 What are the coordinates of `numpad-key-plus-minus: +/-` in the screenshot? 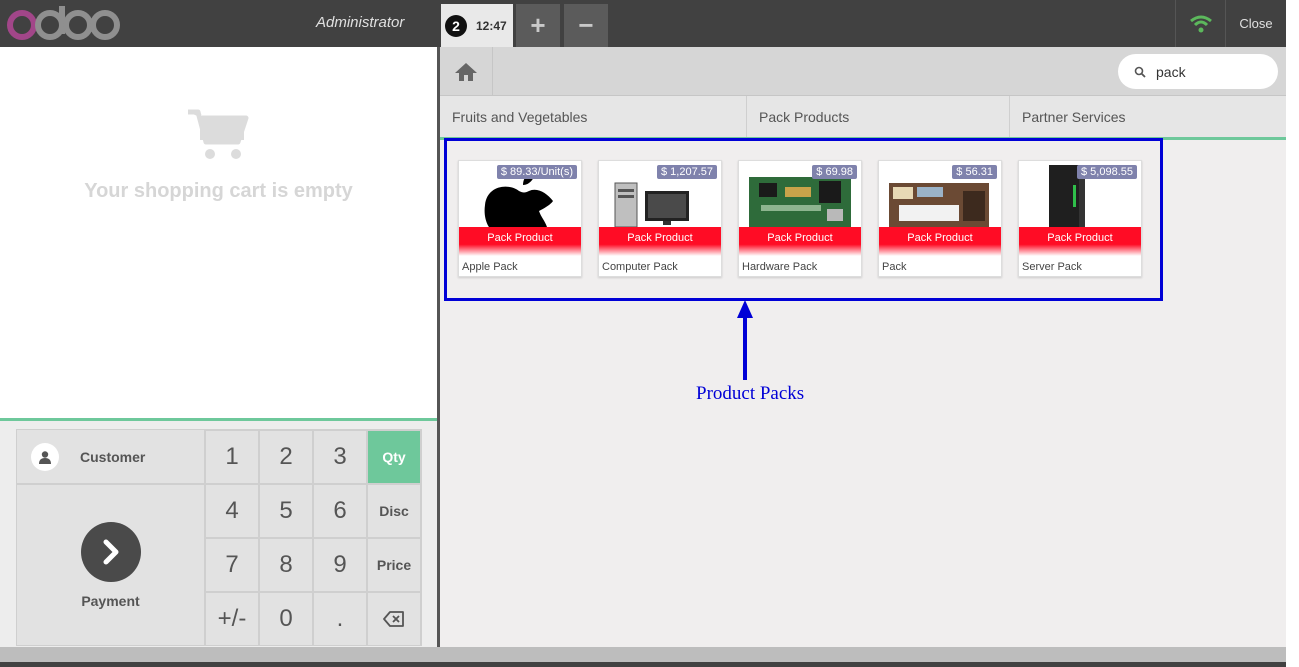 It's located at (232, 619).